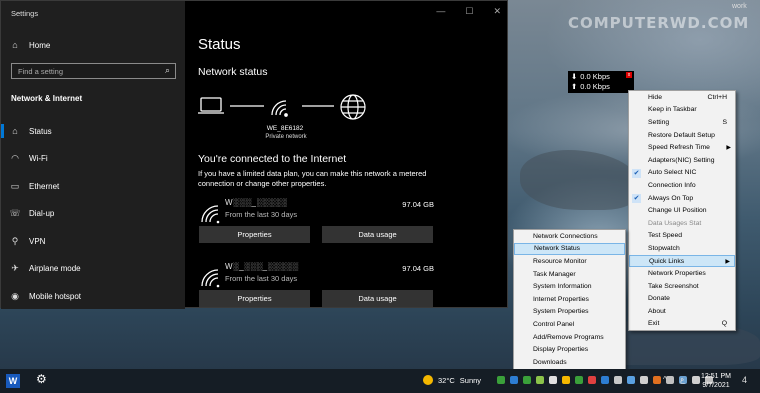 This screenshot has width=760, height=393. What do you see at coordinates (569, 337) in the screenshot?
I see `menu-item-add-remove-programs: Add/Remove Programs` at bounding box center [569, 337].